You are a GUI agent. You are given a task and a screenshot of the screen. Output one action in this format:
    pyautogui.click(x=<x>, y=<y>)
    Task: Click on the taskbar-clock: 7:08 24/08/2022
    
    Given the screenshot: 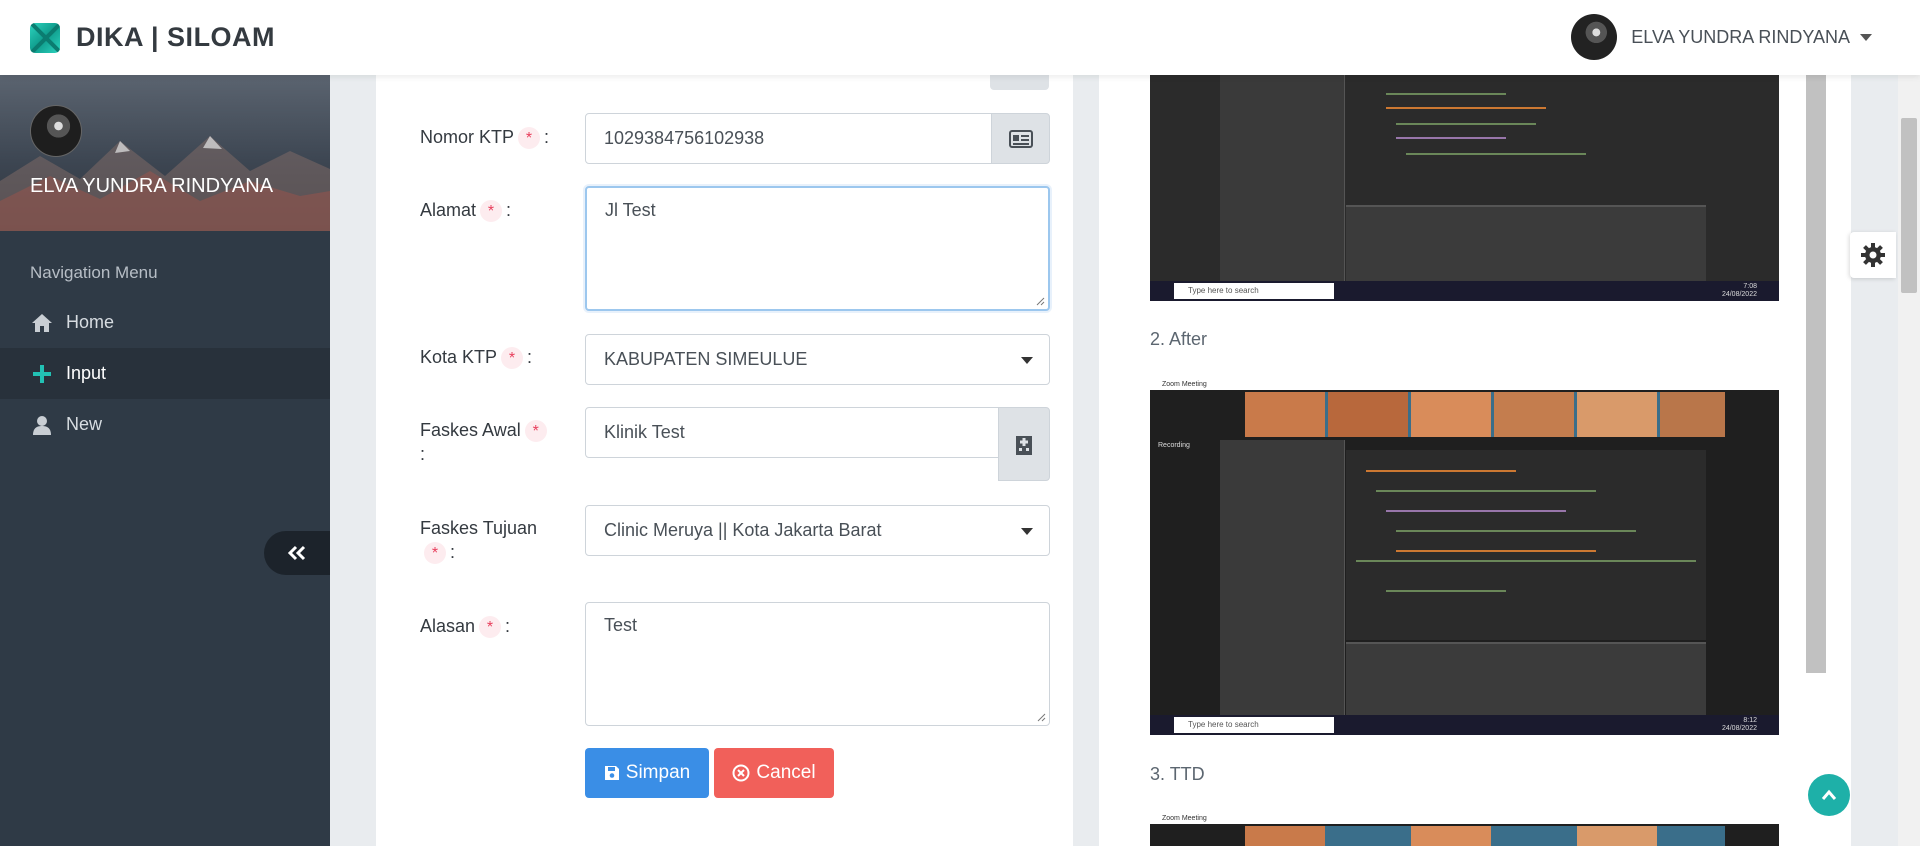 What is the action you would take?
    pyautogui.click(x=1739, y=290)
    